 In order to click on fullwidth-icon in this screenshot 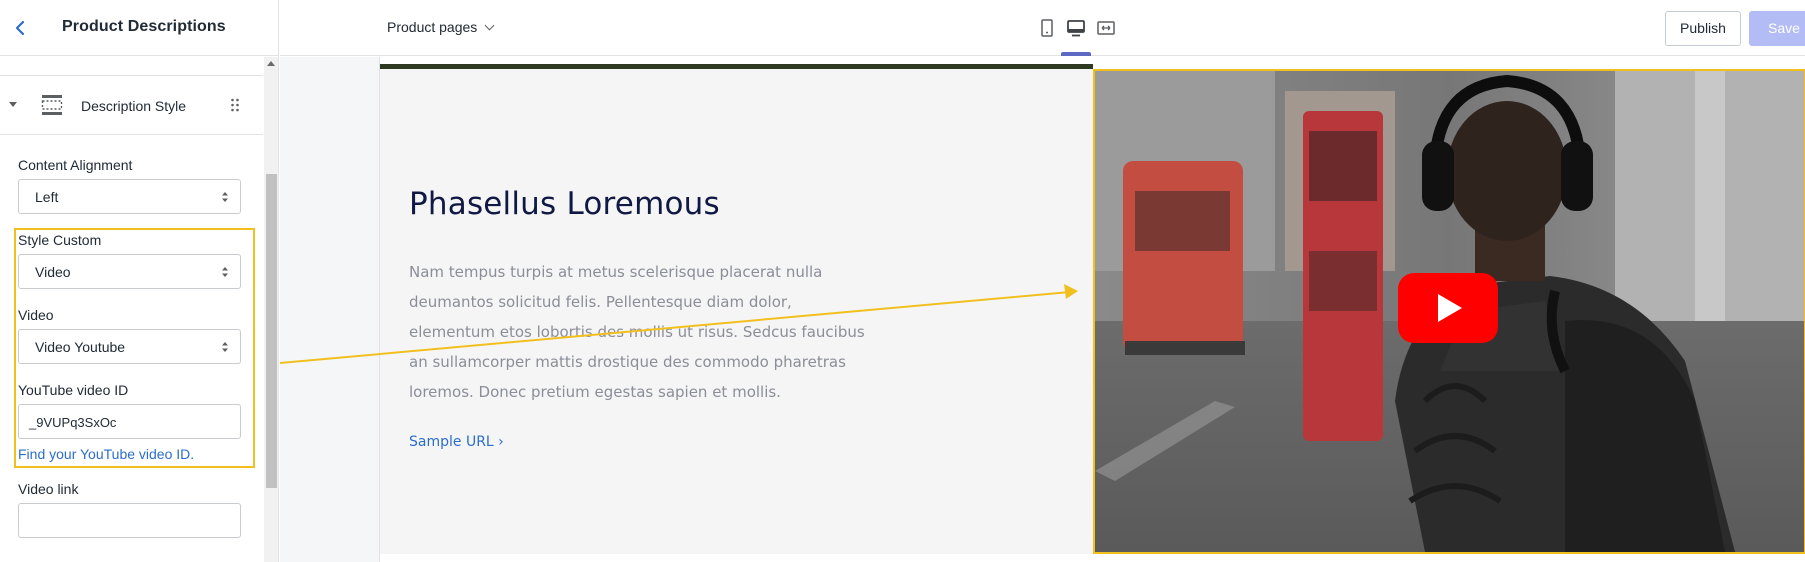, I will do `click(1106, 28)`.